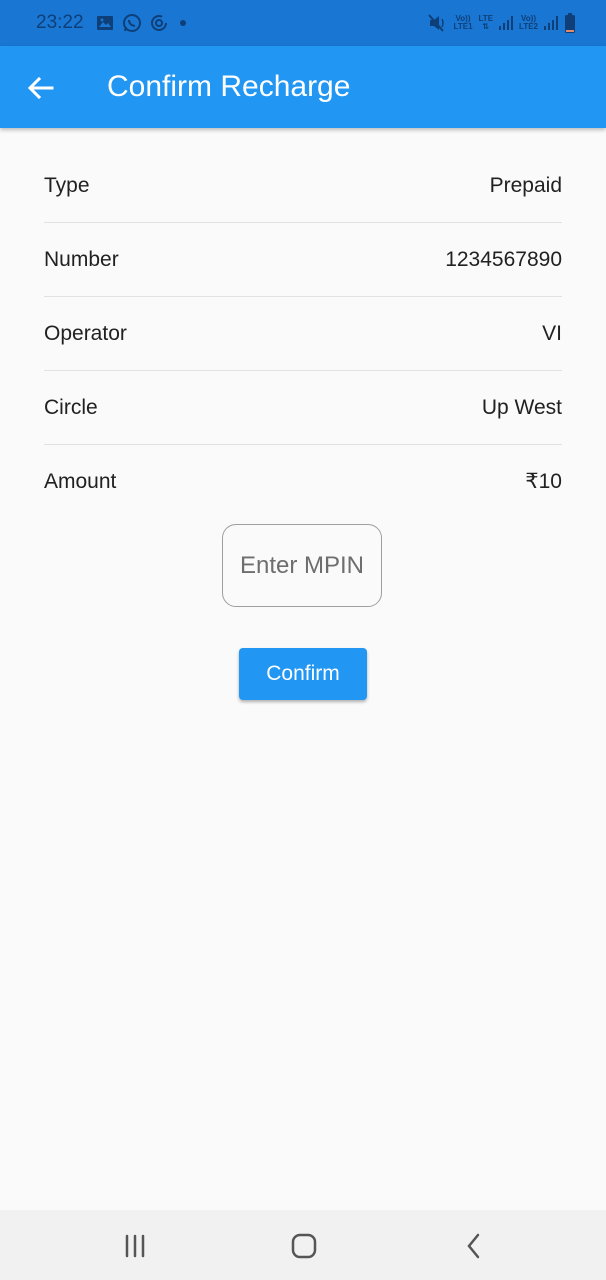 The image size is (606, 1280). I want to click on back-icon, so click(473, 1246).